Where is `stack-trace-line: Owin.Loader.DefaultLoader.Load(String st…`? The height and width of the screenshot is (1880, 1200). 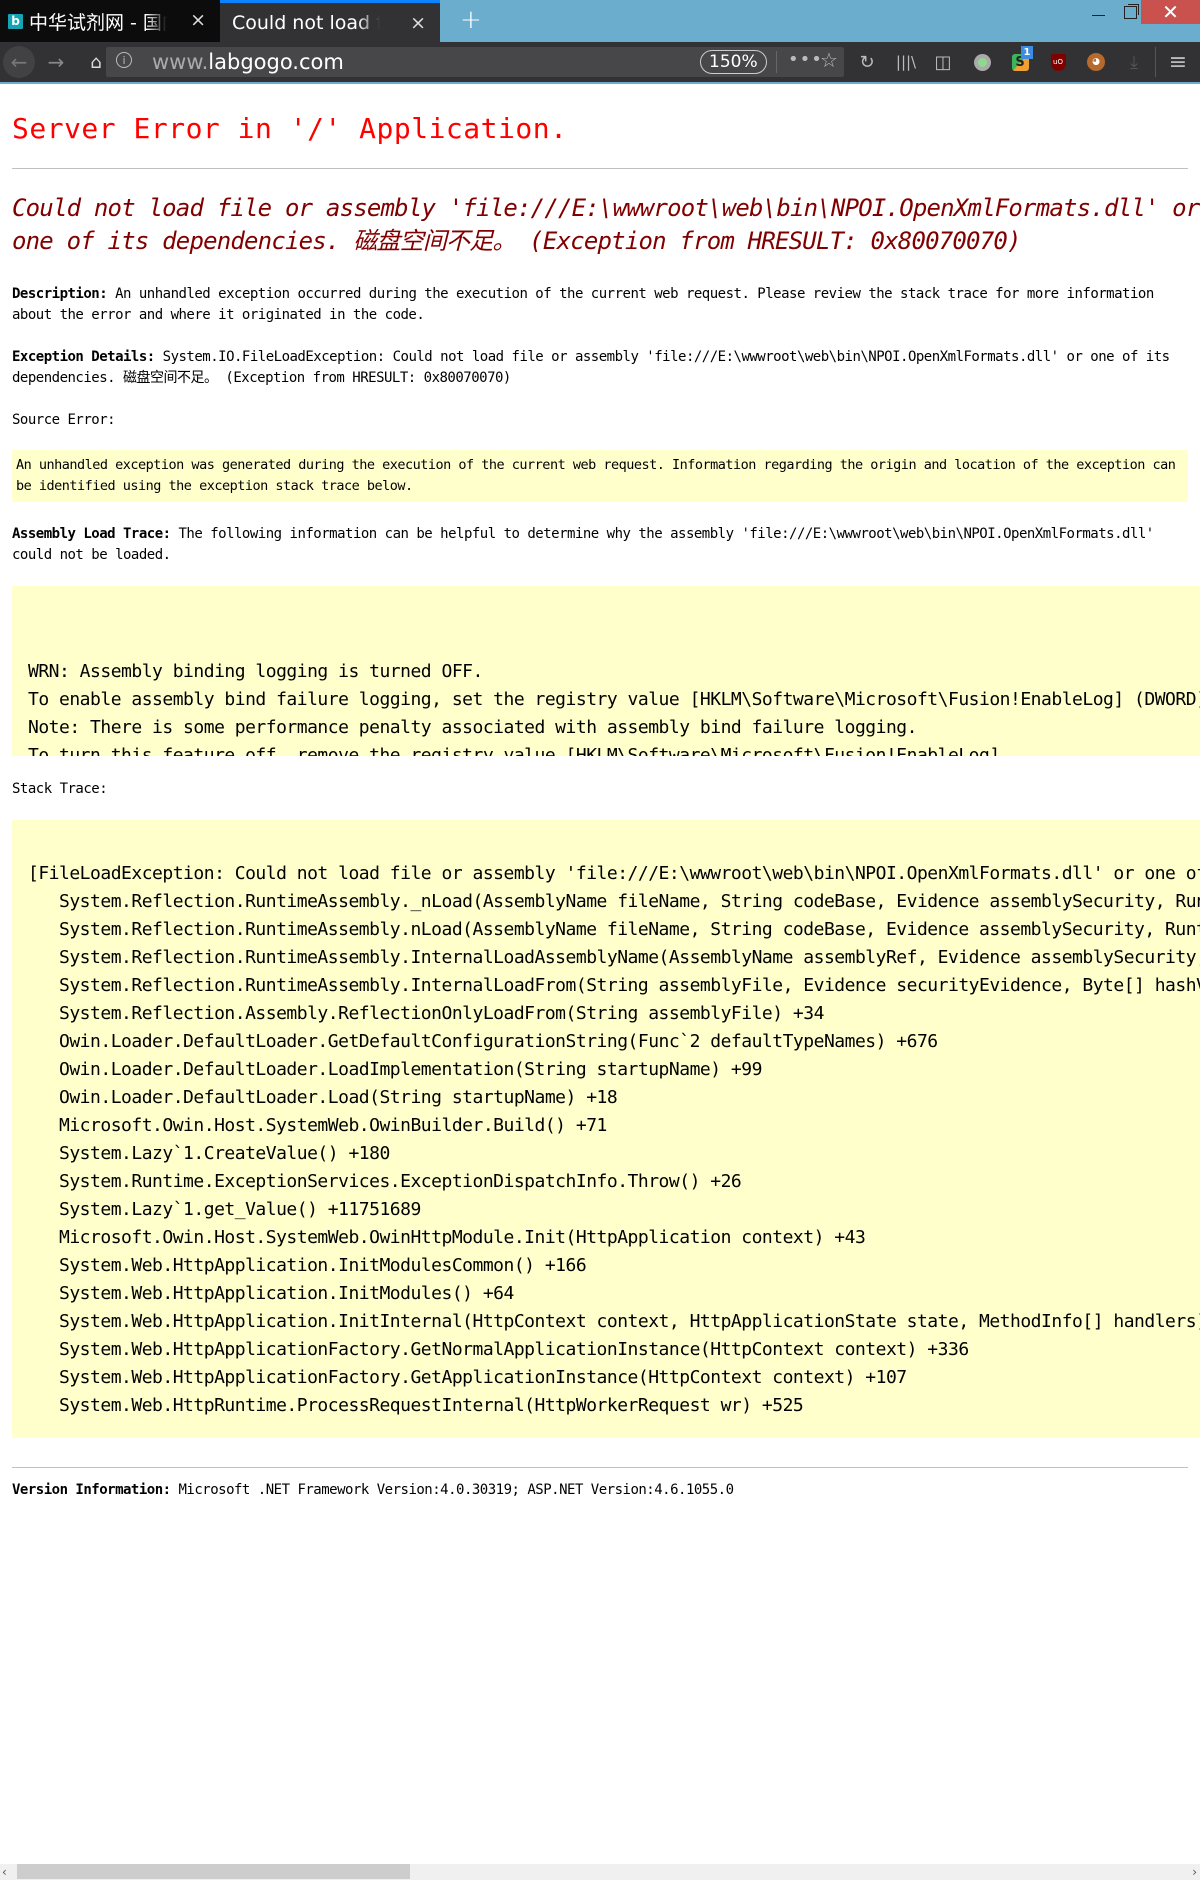
stack-trace-line: Owin.Loader.DefaultLoader.Load(String st… is located at coordinates (323, 1097).